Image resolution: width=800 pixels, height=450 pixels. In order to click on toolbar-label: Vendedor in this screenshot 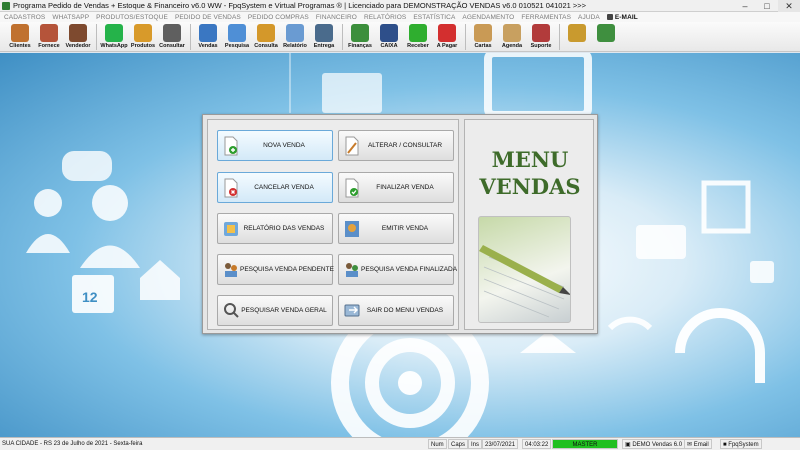, I will do `click(78, 46)`.